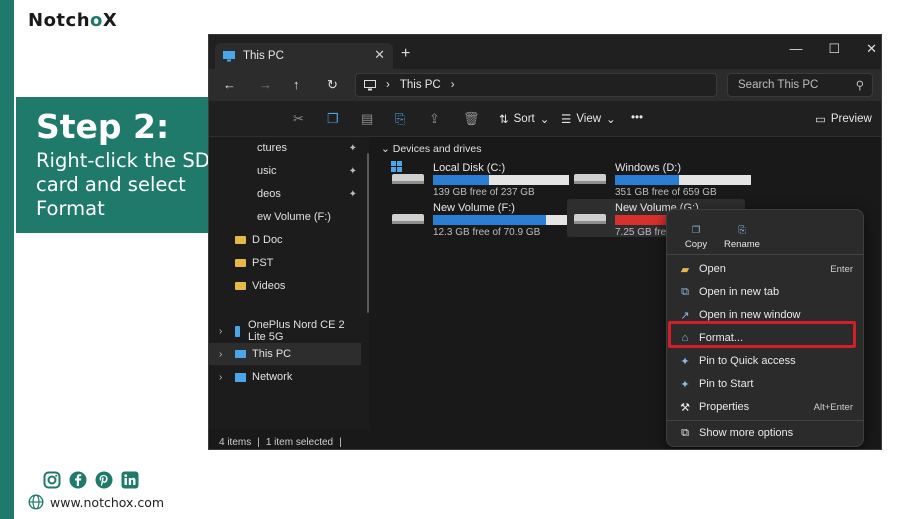 The image size is (922, 519). I want to click on new-tab-icon: +, so click(405, 54).